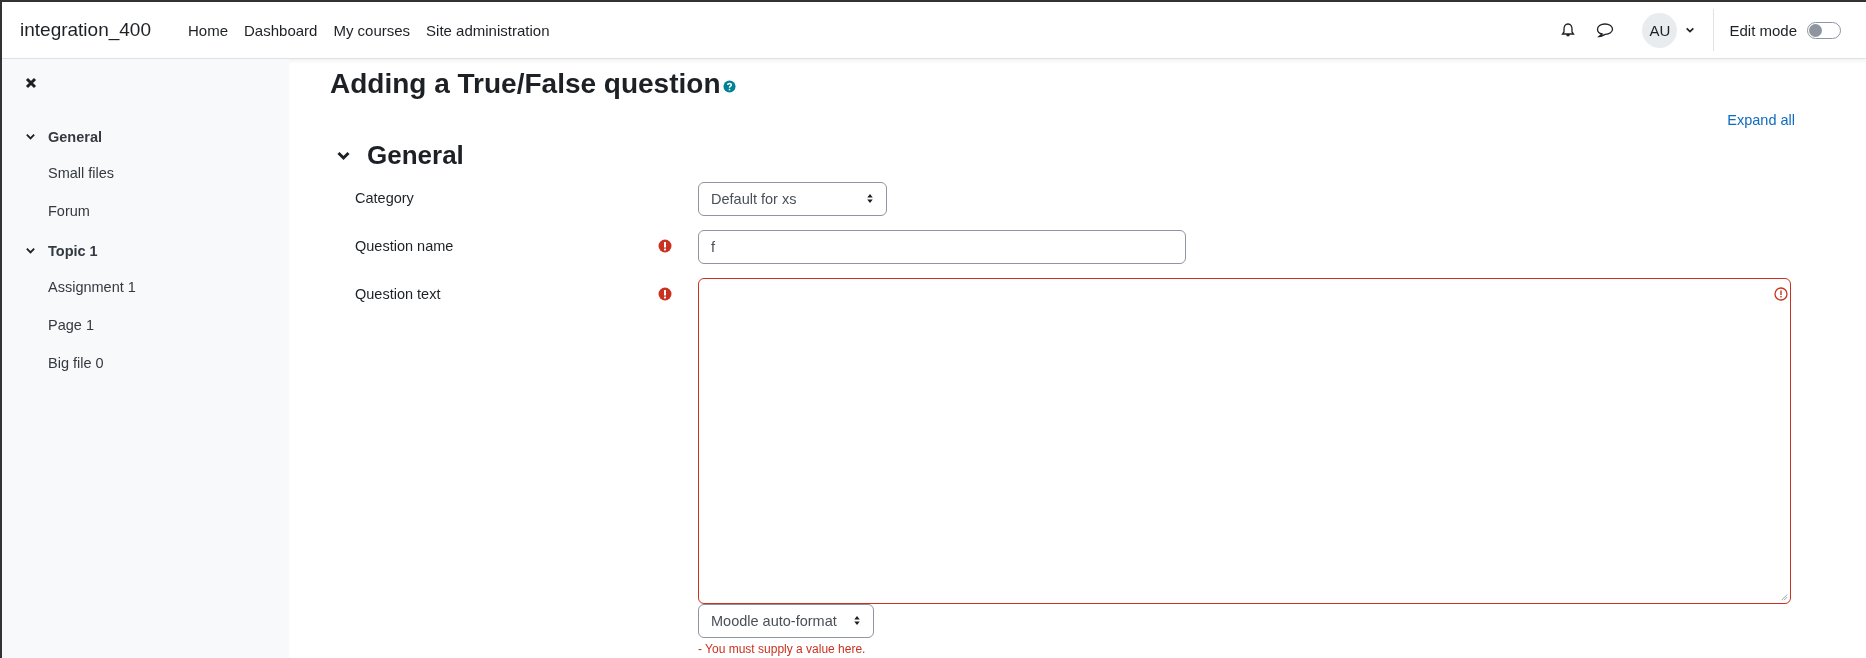  Describe the element at coordinates (942, 246) in the screenshot. I see `text-input: f` at that location.